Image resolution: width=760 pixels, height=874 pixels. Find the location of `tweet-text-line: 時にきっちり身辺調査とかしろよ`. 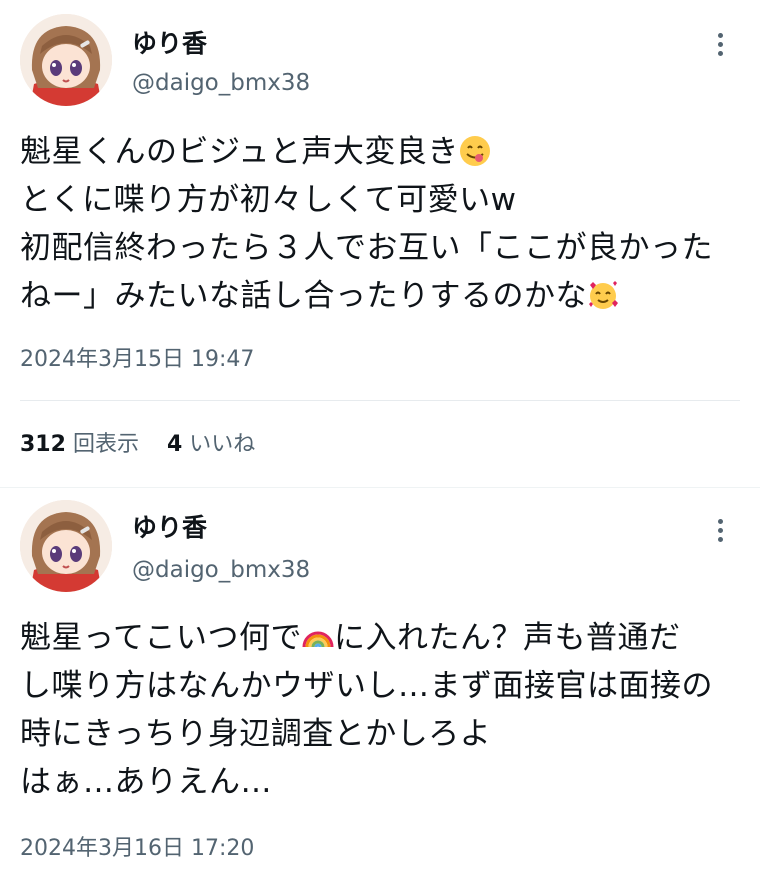

tweet-text-line: 時にきっちり身辺調査とかしろよ is located at coordinates (256, 734).